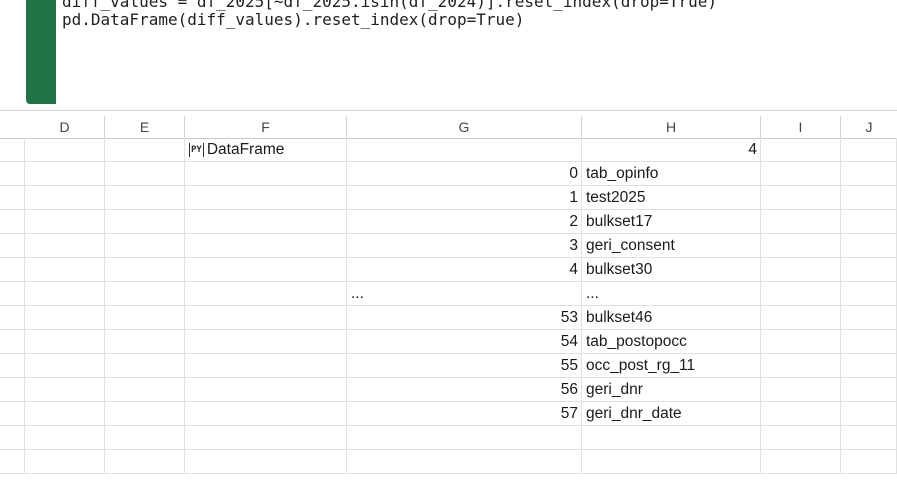 The image size is (897, 483). I want to click on row-value-cell: bulkset17, so click(671, 221).